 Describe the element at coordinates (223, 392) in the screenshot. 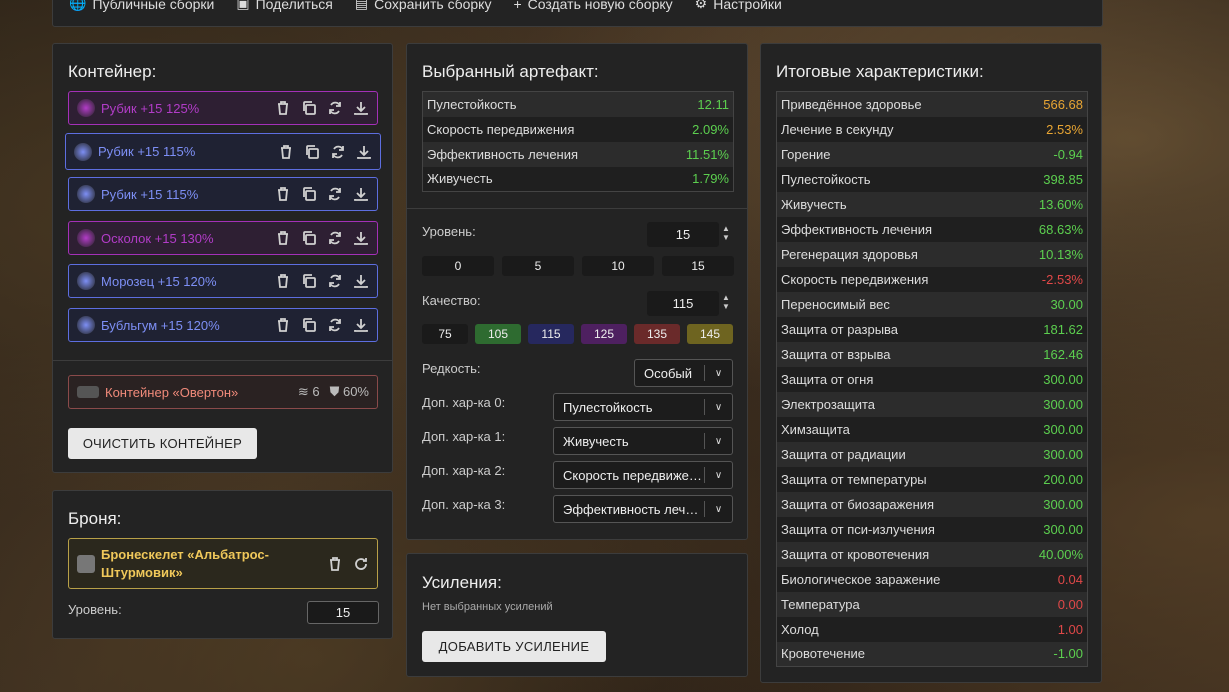

I see `container-box: Контейнер «Овертон» ≋ 6 ⛊ 60%` at that location.